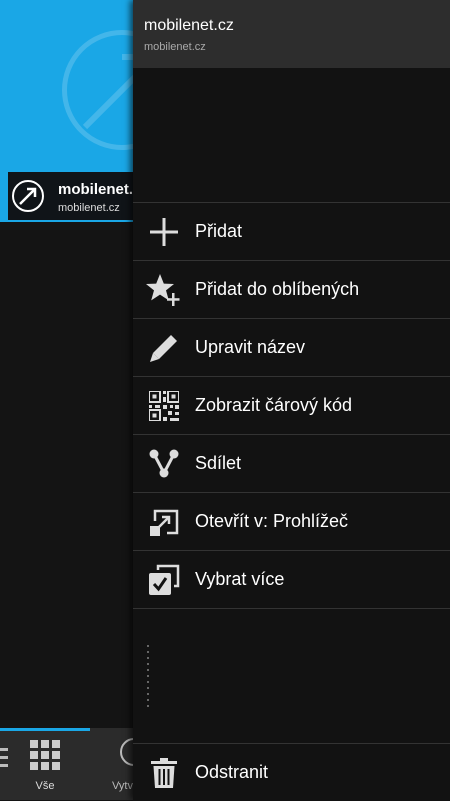 Image resolution: width=450 pixels, height=801 pixels. What do you see at coordinates (122, 786) in the screenshot?
I see `tab-create-label: Vytv` at bounding box center [122, 786].